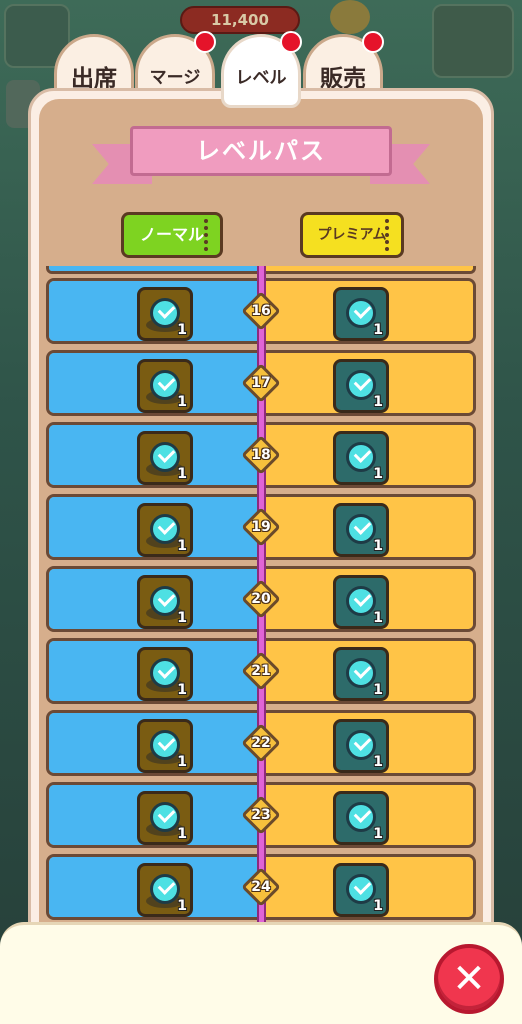  I want to click on level-number-badge: 21, so click(261, 671).